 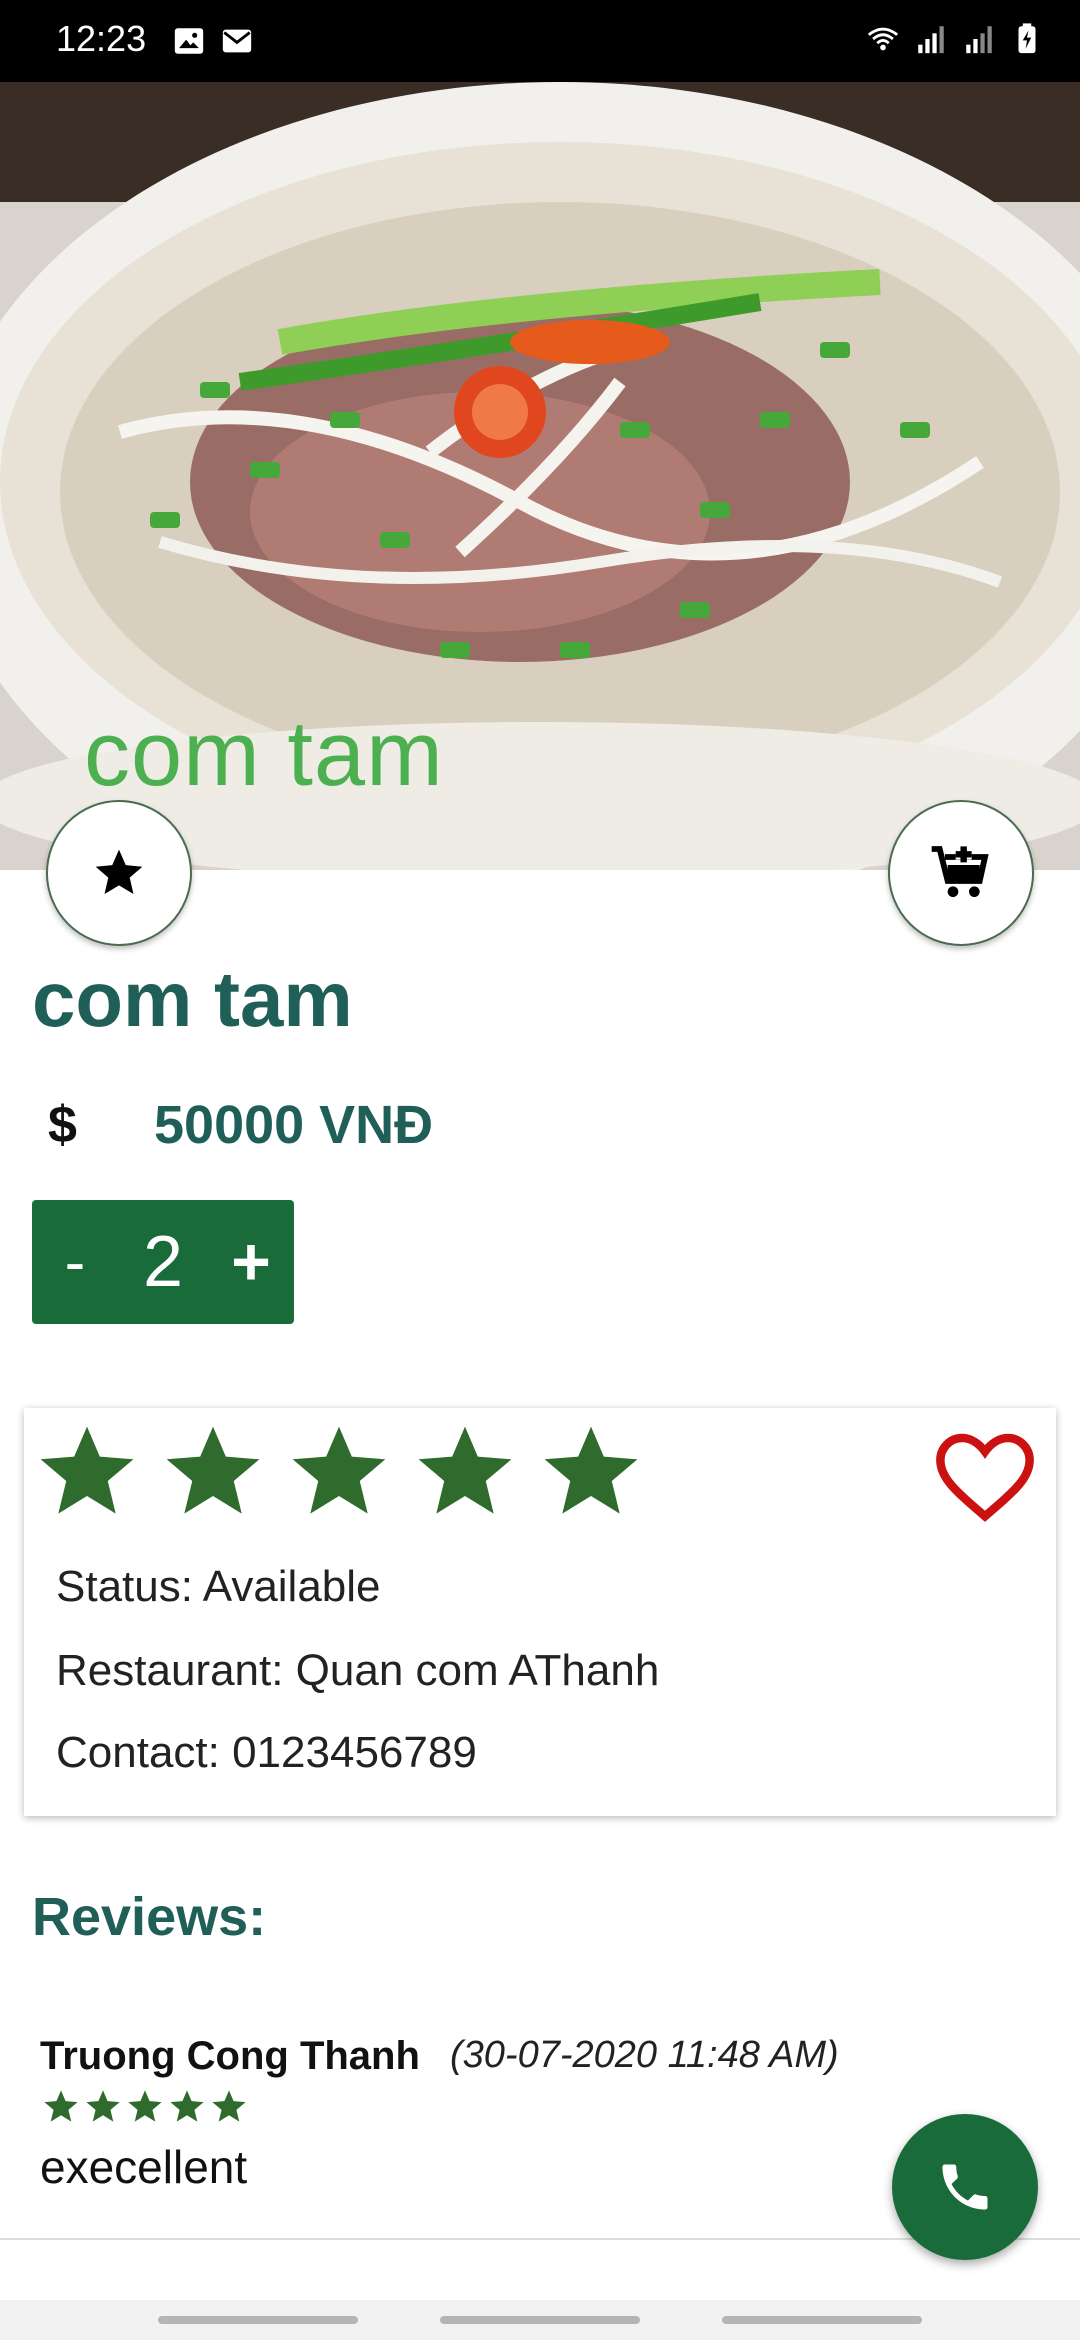 What do you see at coordinates (258, 2320) in the screenshot?
I see `nav-recent-apps` at bounding box center [258, 2320].